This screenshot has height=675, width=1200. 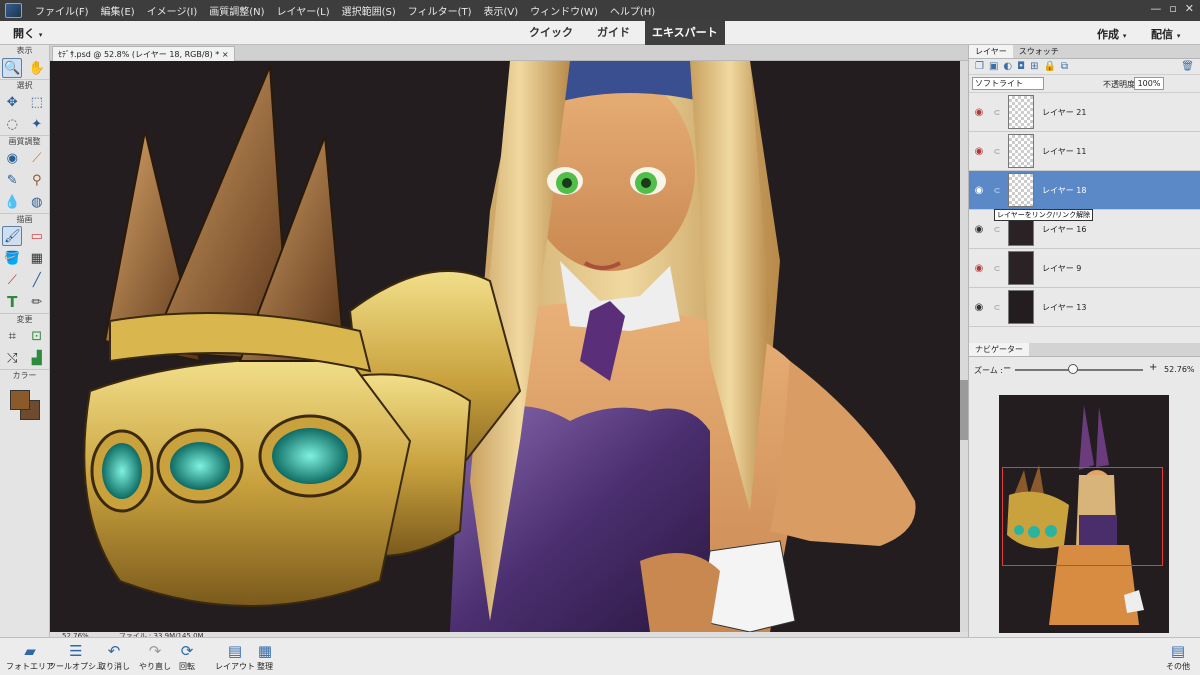 I want to click on foreground-color-swatch, so click(x=20, y=400).